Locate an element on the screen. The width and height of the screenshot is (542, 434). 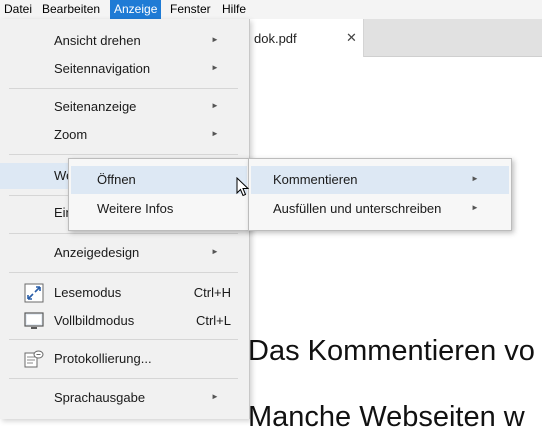
mouse-cursor-icon is located at coordinates (243, 186).